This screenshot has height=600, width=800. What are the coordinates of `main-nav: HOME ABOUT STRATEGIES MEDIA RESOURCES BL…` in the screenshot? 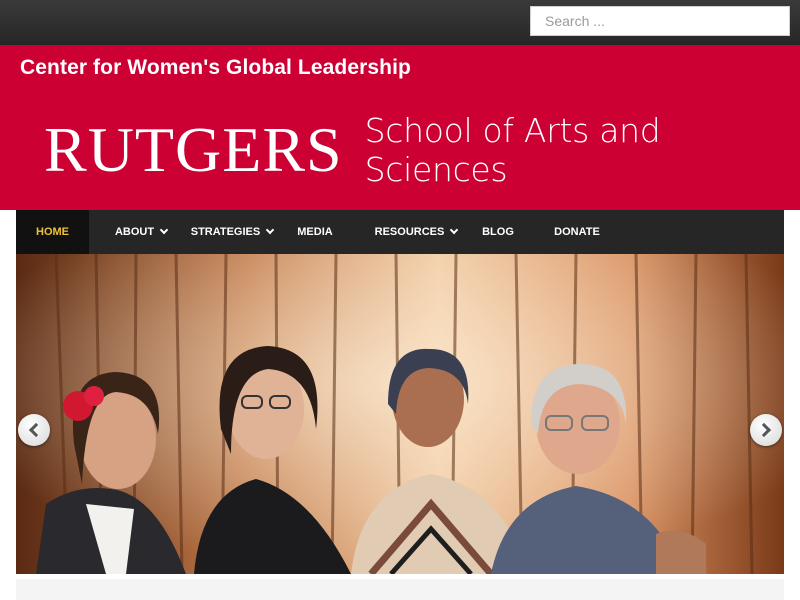 It's located at (400, 232).